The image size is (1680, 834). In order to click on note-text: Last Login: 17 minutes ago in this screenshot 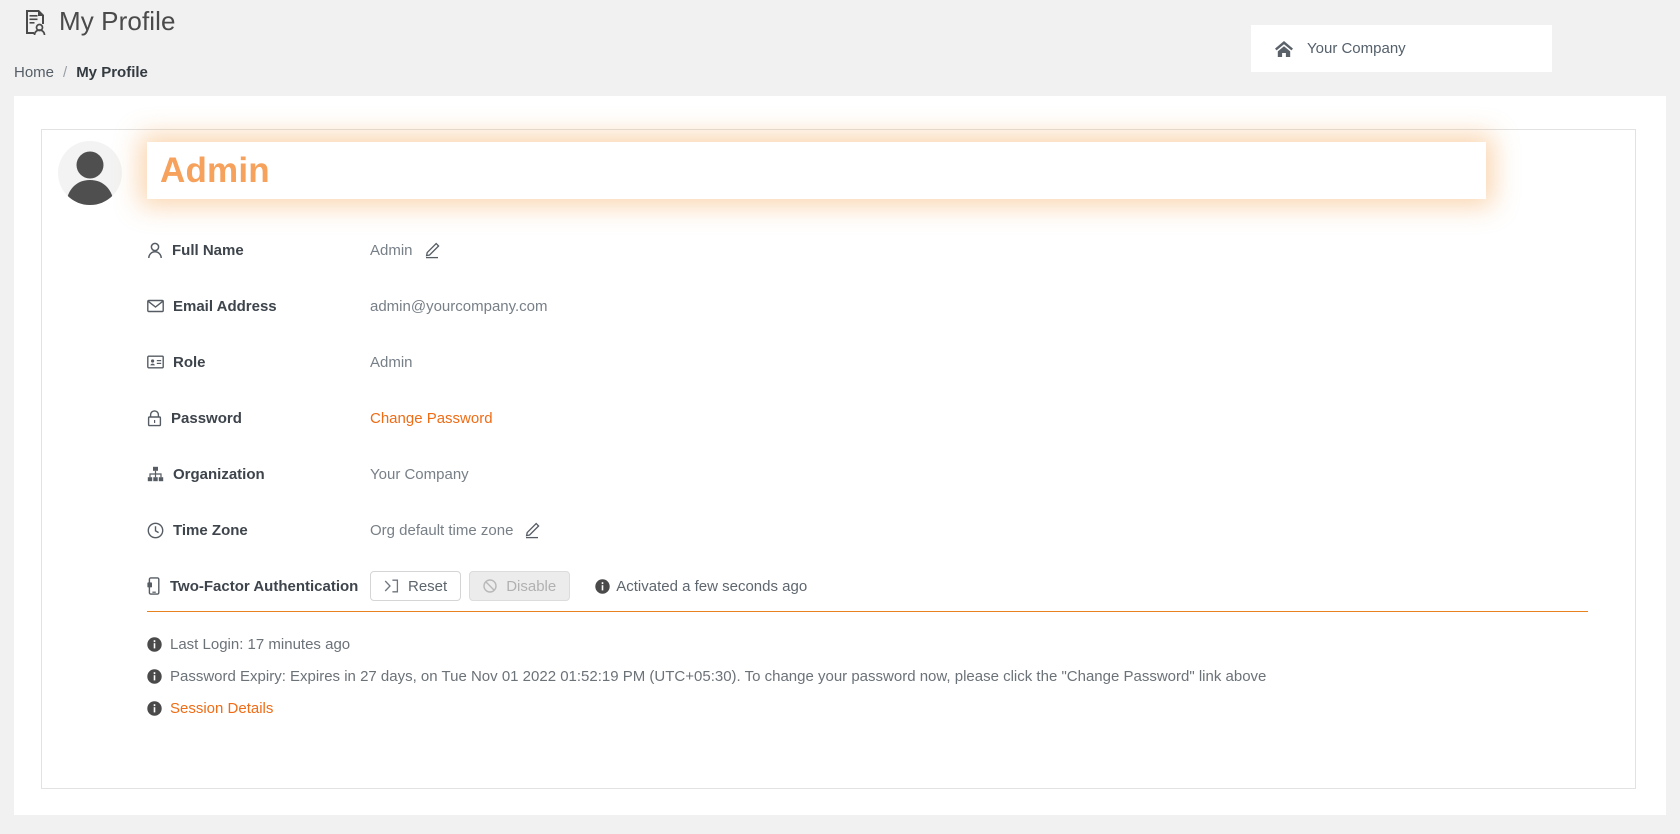, I will do `click(260, 644)`.